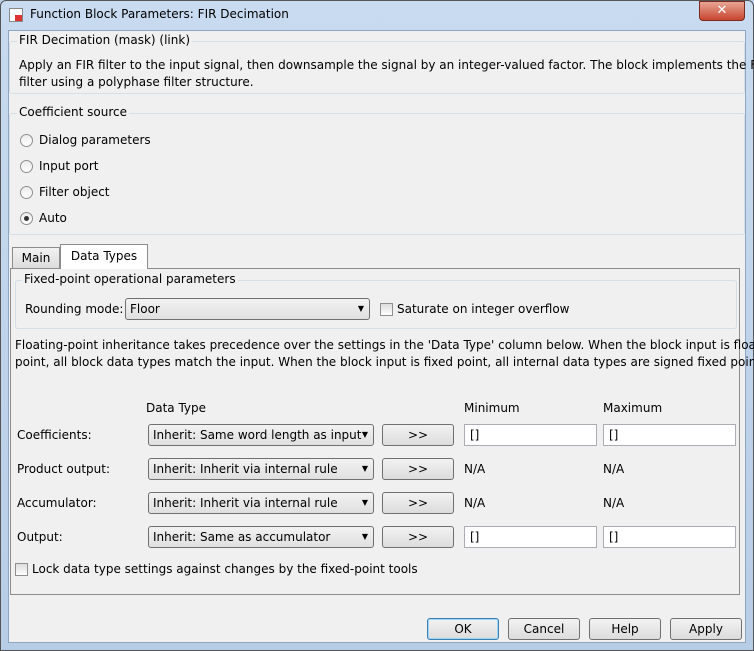 The height and width of the screenshot is (651, 754). Describe the element at coordinates (36, 257) in the screenshot. I see `tab-main: Main` at that location.